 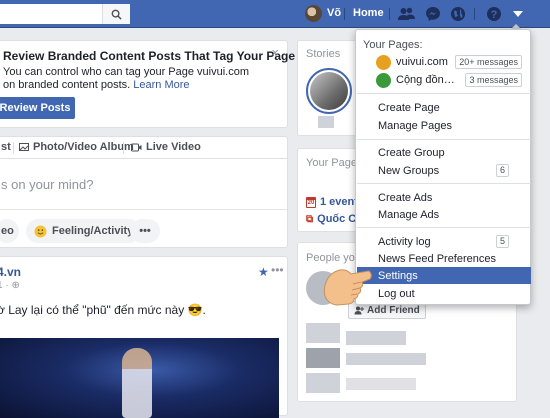 What do you see at coordinates (393, 310) in the screenshot?
I see `add-friend-label: Add Friend` at bounding box center [393, 310].